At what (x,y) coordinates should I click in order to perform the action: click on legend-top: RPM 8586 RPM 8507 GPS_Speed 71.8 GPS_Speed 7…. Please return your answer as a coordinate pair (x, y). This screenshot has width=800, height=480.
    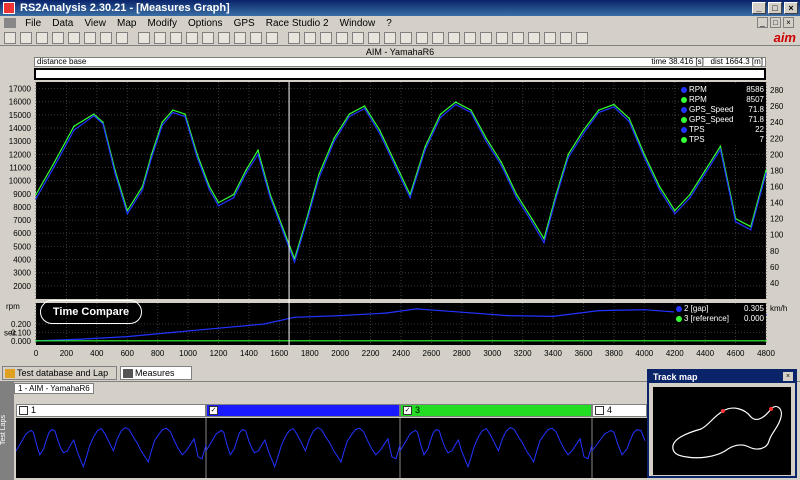
    Looking at the image, I should click on (722, 115).